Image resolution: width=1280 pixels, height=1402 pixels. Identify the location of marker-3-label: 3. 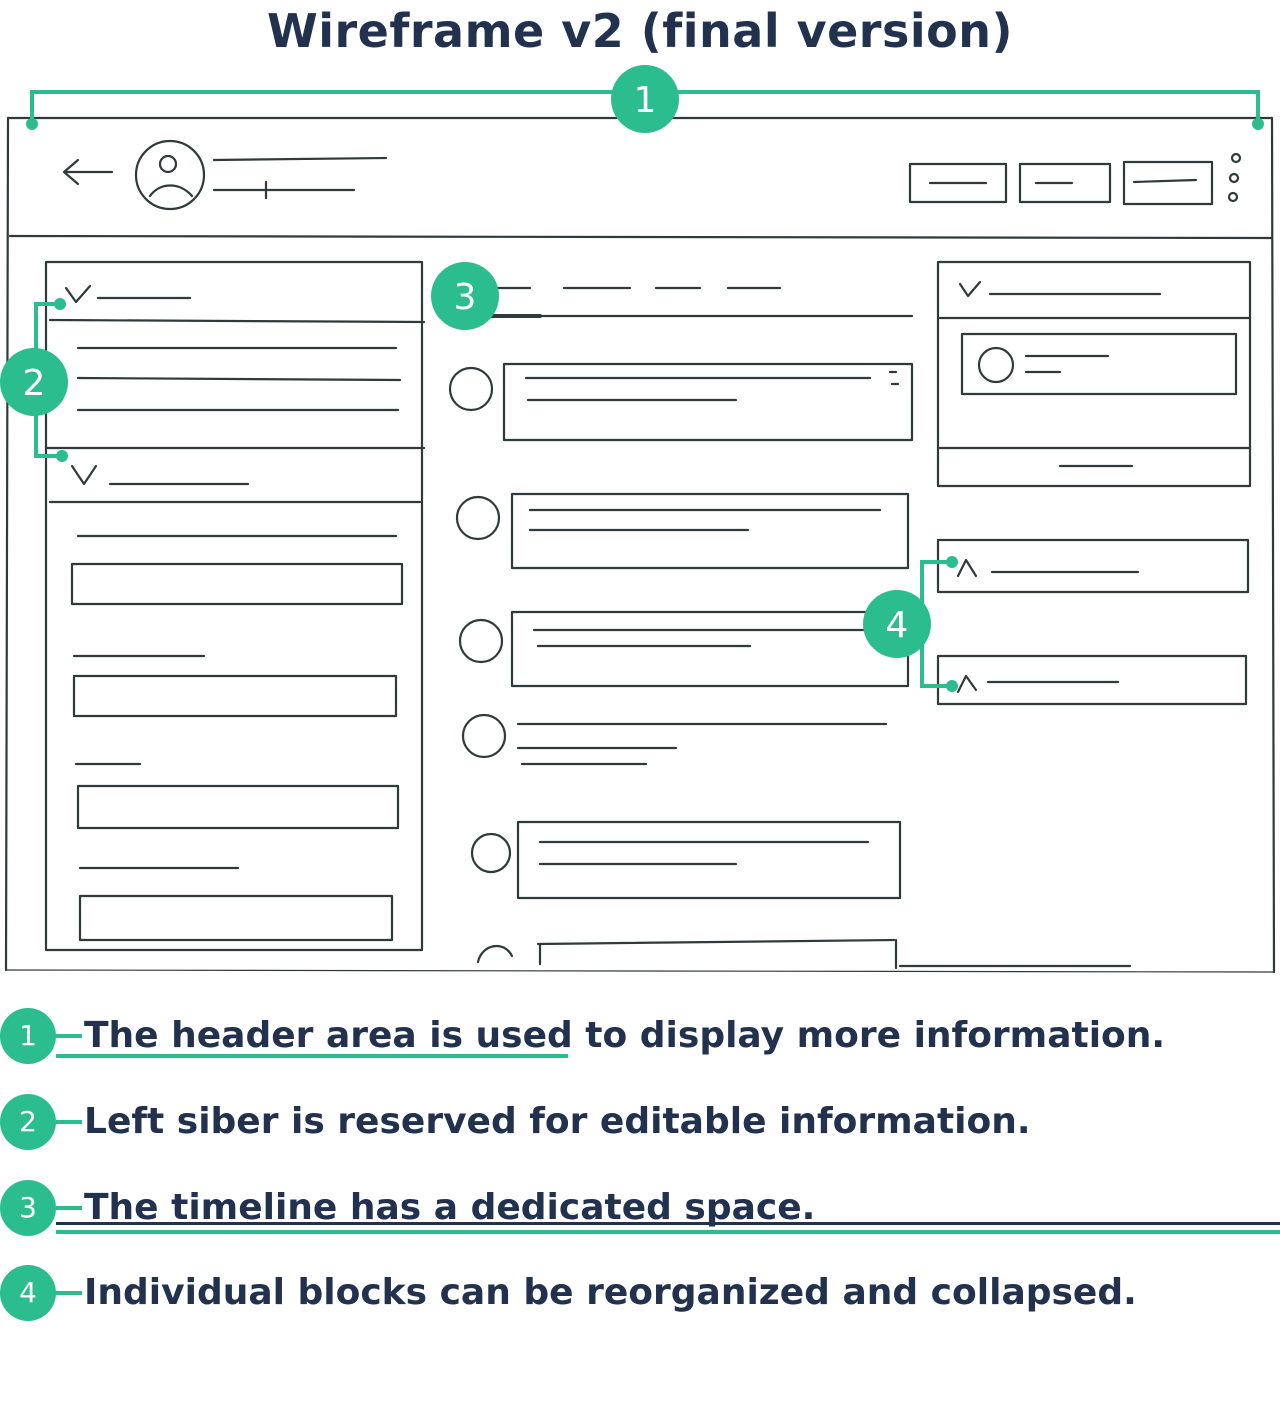
(465, 297).